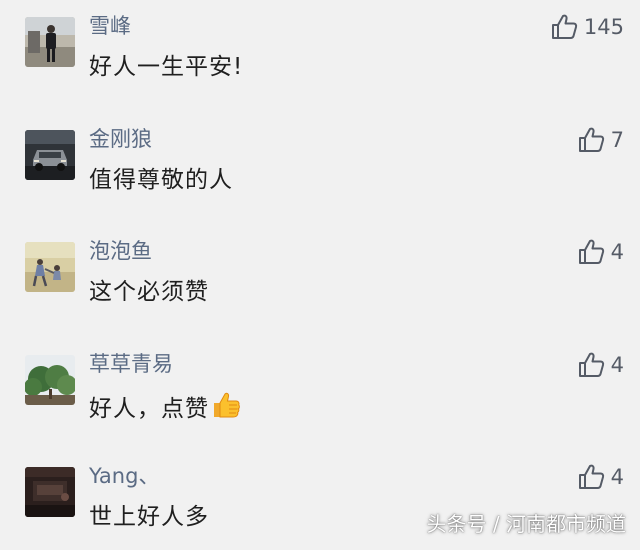 The height and width of the screenshot is (550, 640). I want to click on thumbs-up-emoji, so click(227, 405).